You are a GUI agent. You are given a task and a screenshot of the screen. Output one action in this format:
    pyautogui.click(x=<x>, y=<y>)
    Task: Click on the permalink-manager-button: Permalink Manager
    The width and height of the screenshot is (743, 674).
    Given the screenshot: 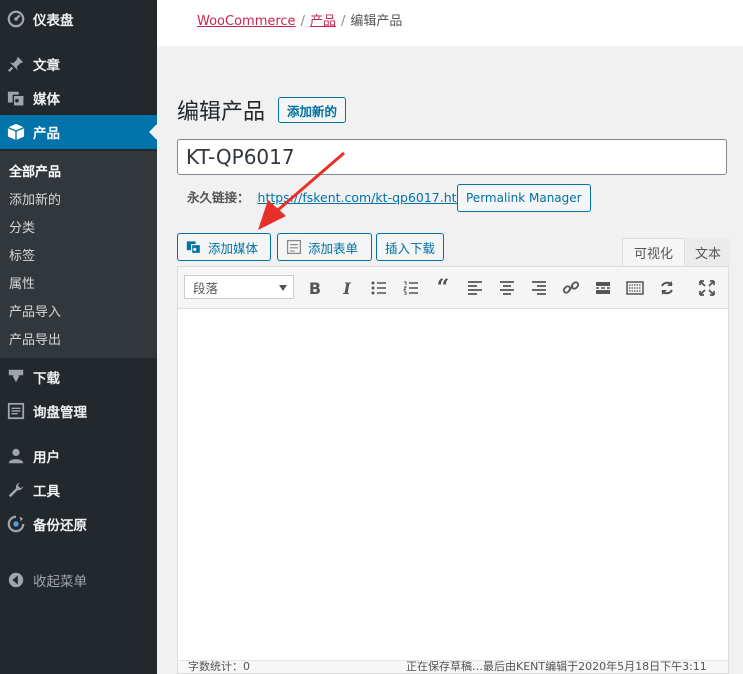 What is the action you would take?
    pyautogui.click(x=524, y=198)
    